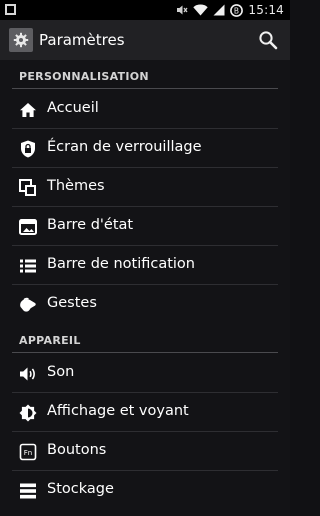 This screenshot has width=320, height=516. I want to click on wifi-icon, so click(201, 10).